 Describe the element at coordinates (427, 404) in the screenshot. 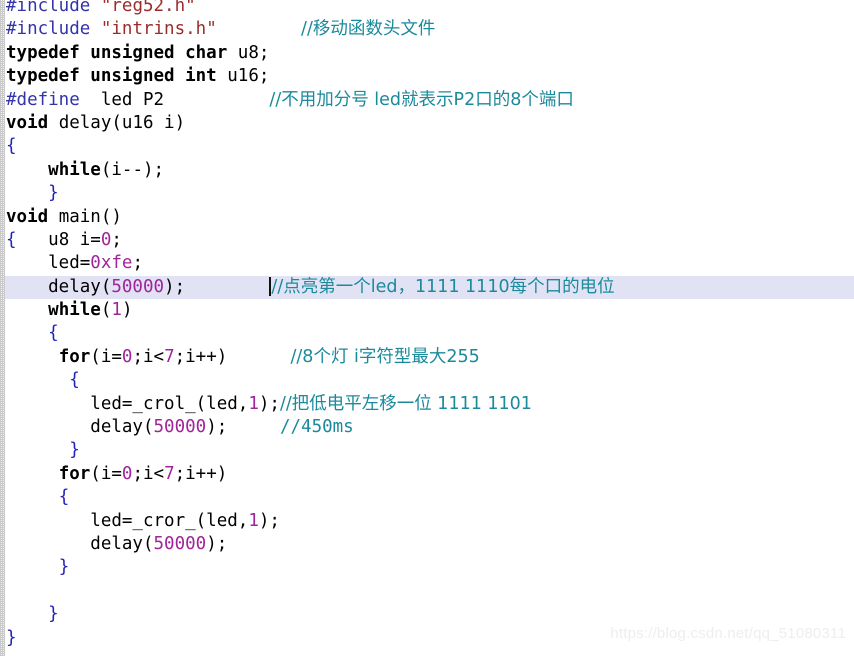

I see `code-line: led=_crol_(led,1);//把低电平左移一位 1111 1101` at that location.